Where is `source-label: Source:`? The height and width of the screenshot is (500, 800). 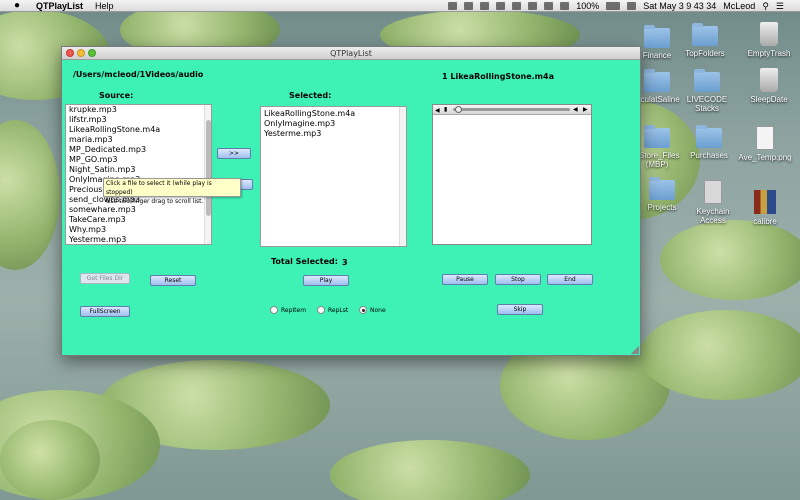 source-label: Source: is located at coordinates (116, 95).